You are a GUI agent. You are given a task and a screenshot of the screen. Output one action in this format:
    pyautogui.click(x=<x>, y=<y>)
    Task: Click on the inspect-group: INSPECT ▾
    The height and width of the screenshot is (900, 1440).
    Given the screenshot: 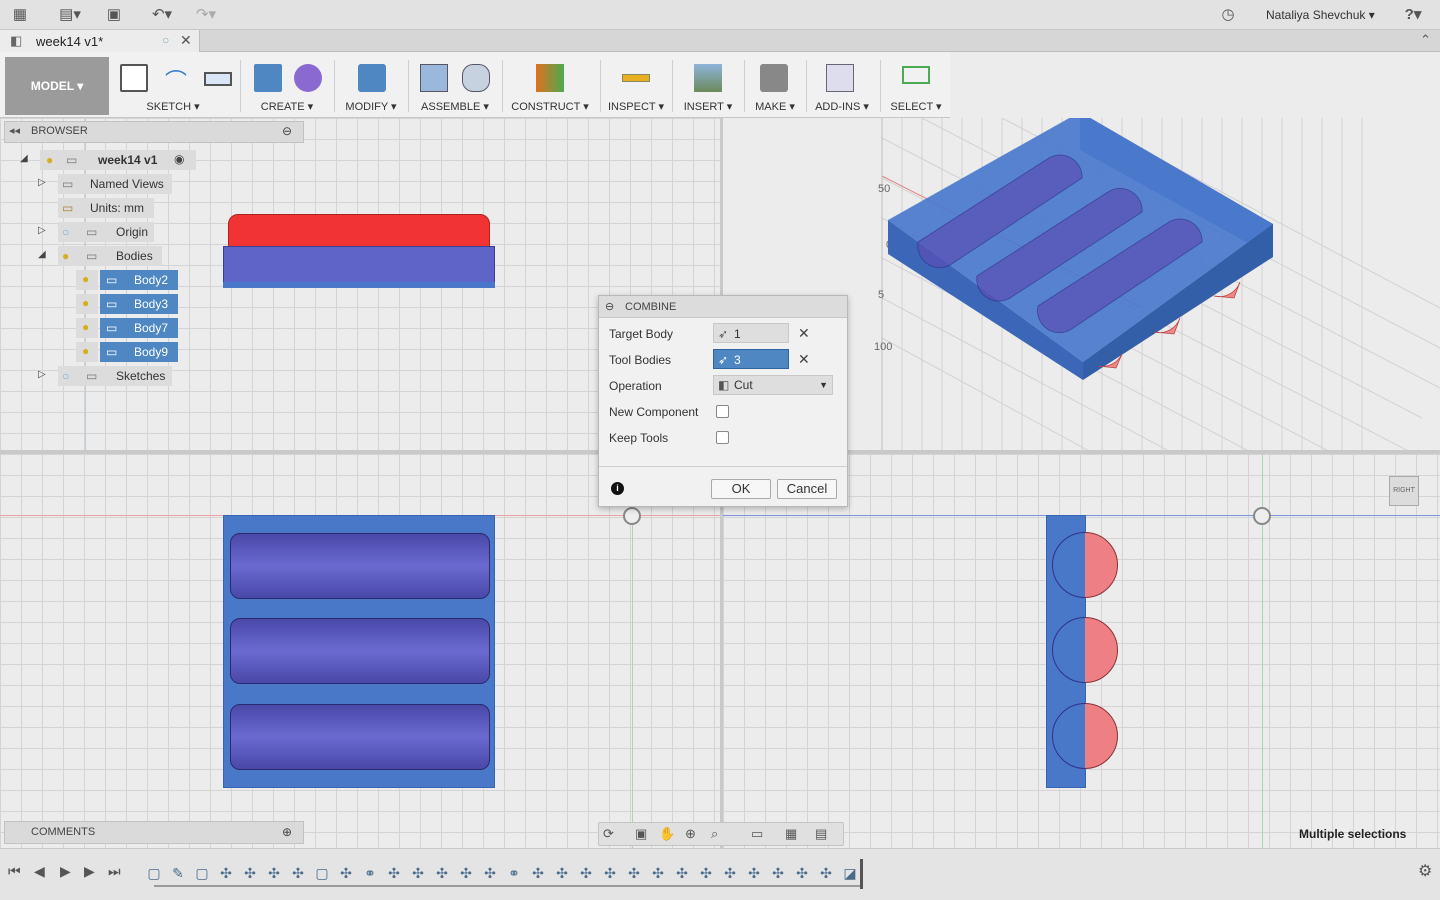 What is the action you would take?
    pyautogui.click(x=636, y=85)
    